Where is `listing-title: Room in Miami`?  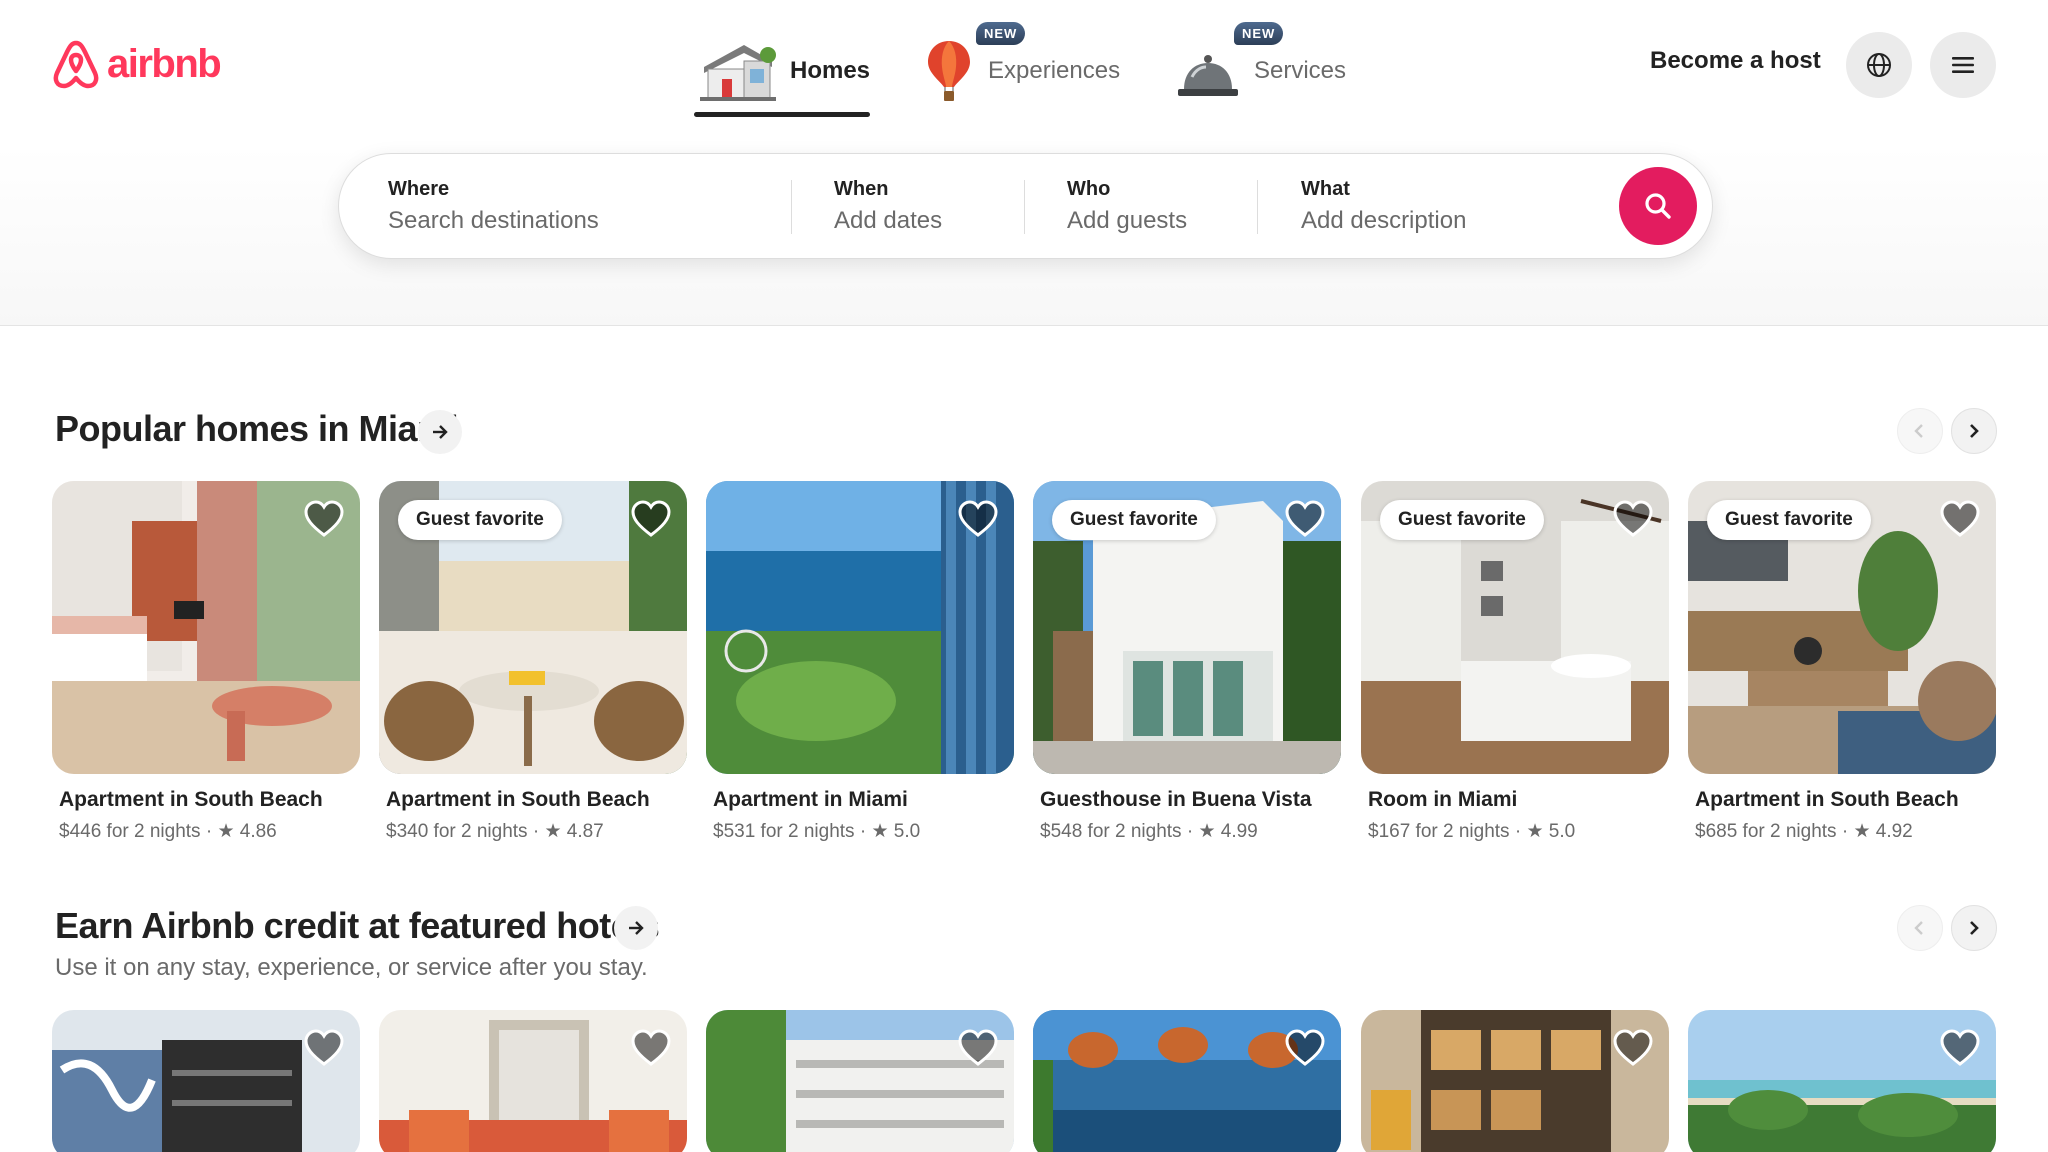 listing-title: Room in Miami is located at coordinates (1443, 799).